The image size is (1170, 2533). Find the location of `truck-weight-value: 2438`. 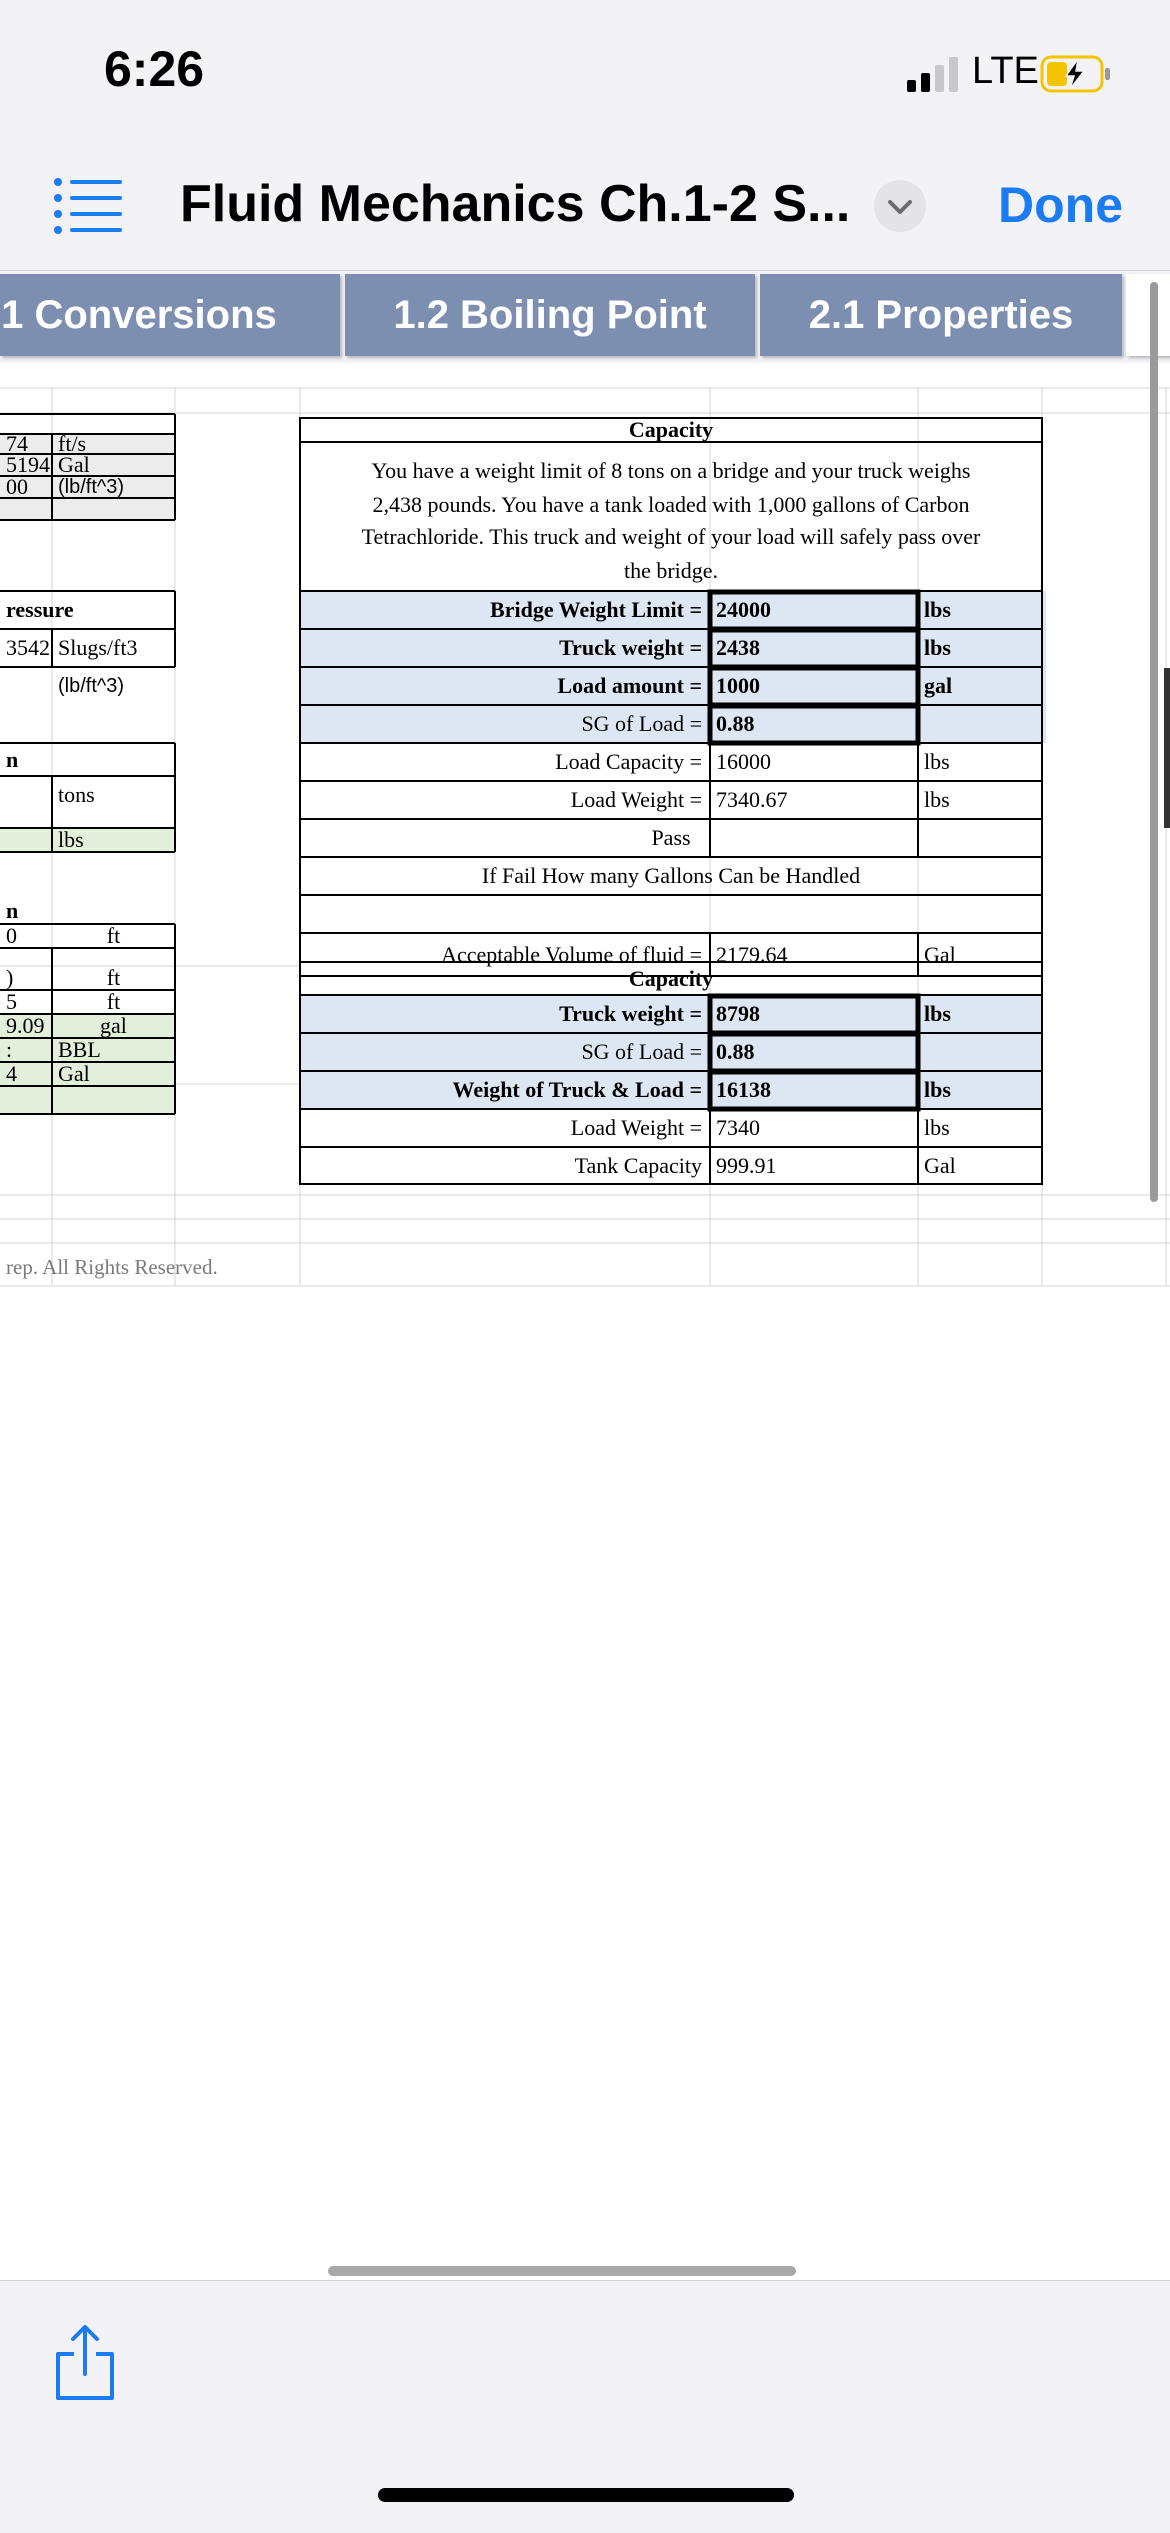

truck-weight-value: 2438 is located at coordinates (814, 648).